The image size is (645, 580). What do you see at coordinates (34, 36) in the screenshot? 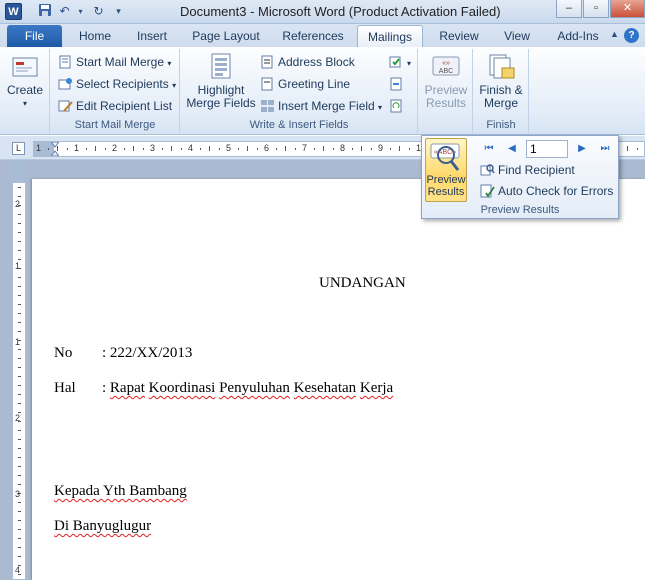
I see `tab-file: File` at bounding box center [34, 36].